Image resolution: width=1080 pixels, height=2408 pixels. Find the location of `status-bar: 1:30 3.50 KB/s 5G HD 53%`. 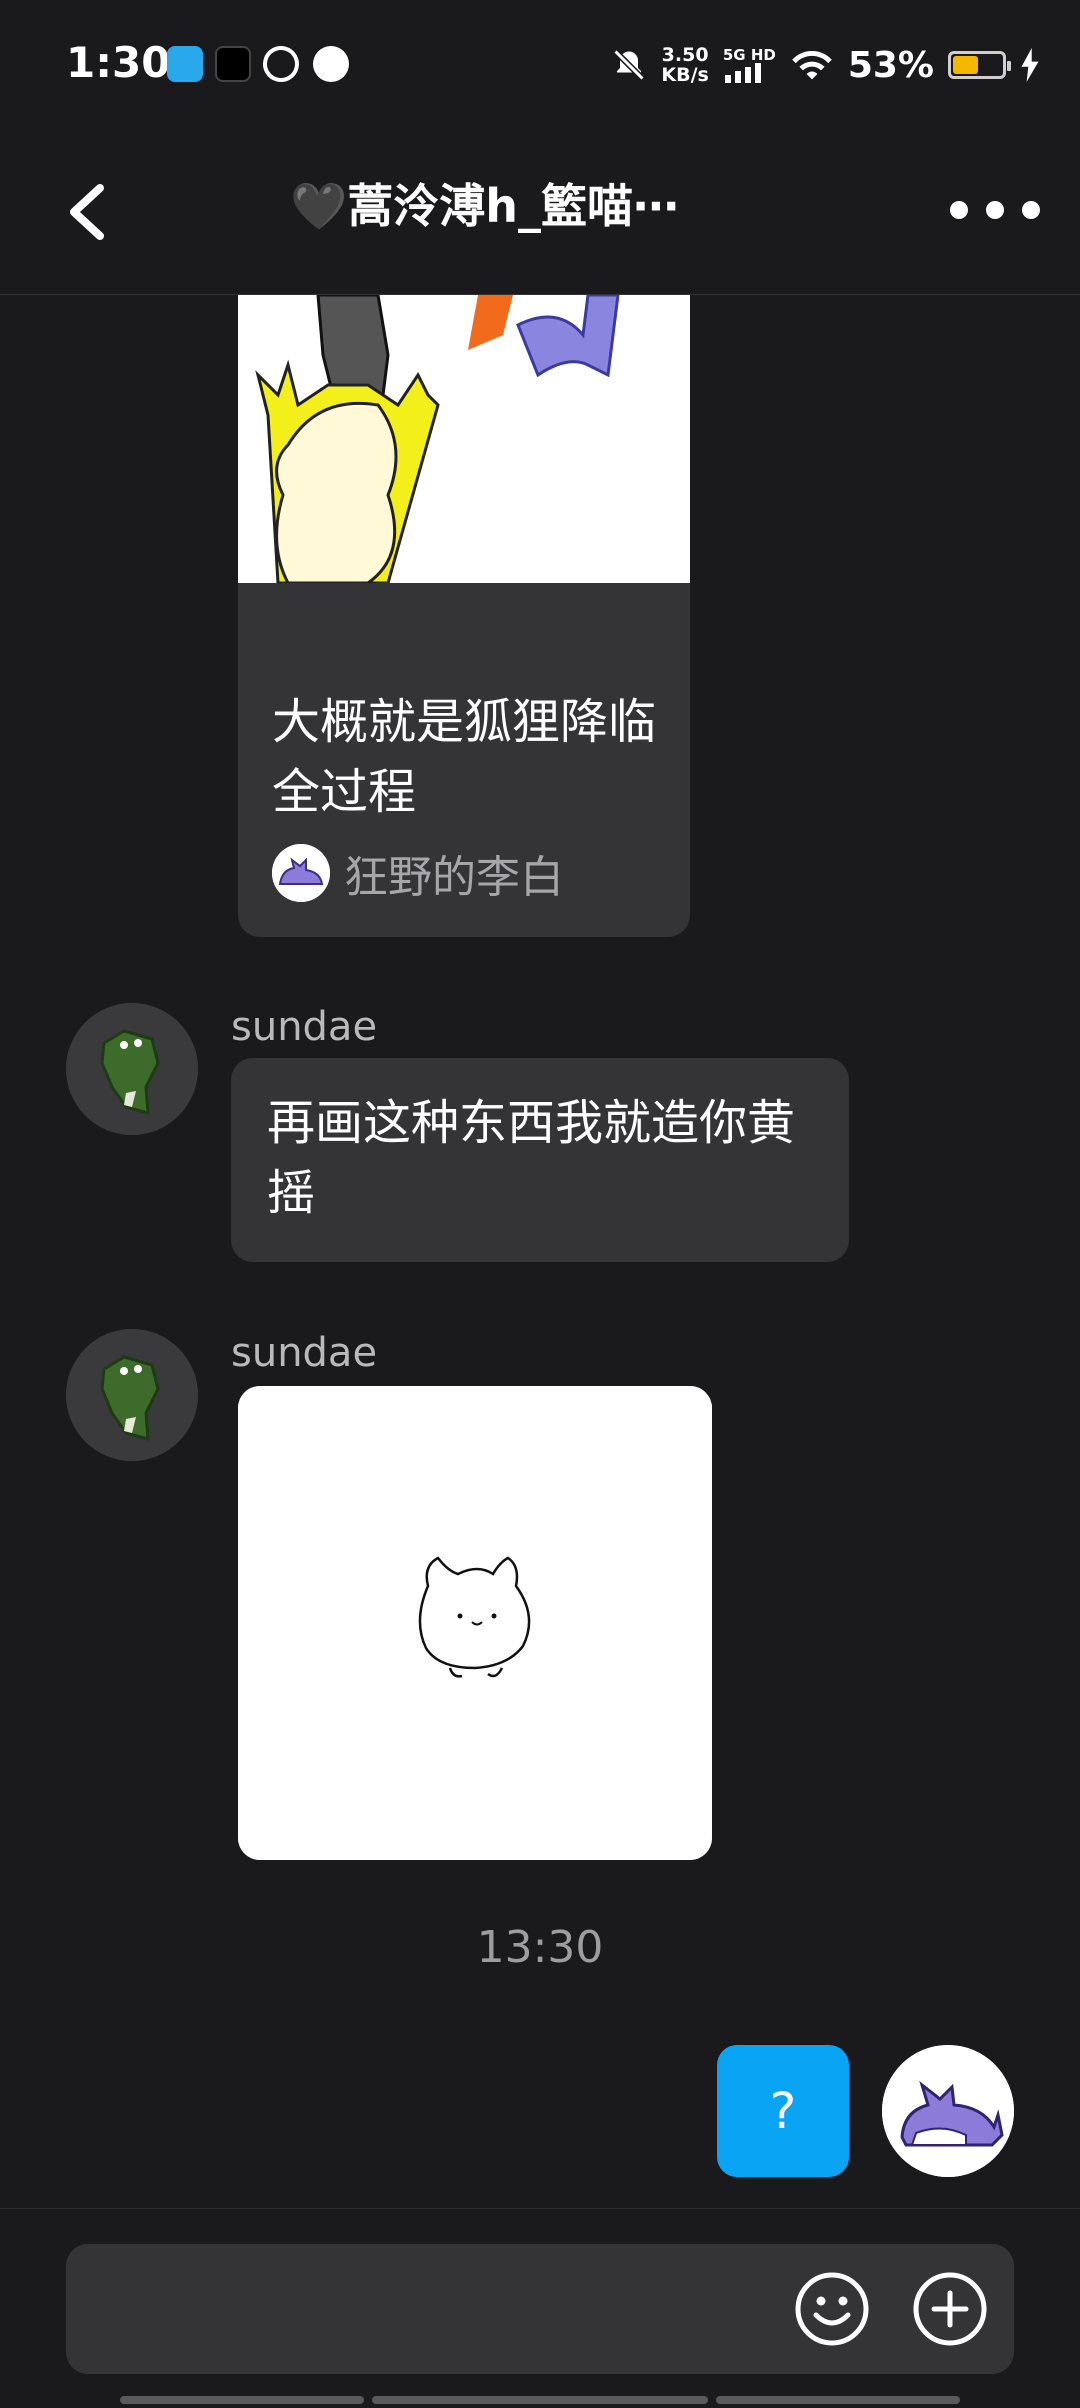

status-bar: 1:30 3.50 KB/s 5G HD 53% is located at coordinates (540, 65).